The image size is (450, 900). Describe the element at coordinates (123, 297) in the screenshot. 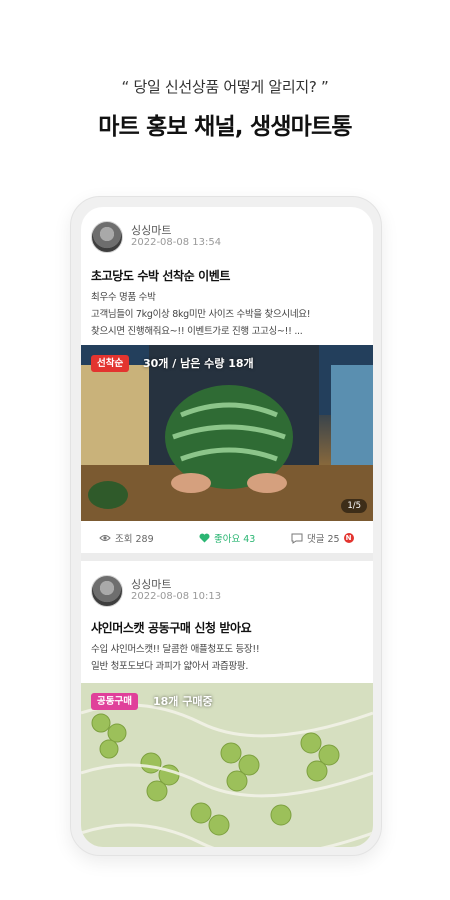

I see `post-body-line: 최우수 명품 수박` at that location.